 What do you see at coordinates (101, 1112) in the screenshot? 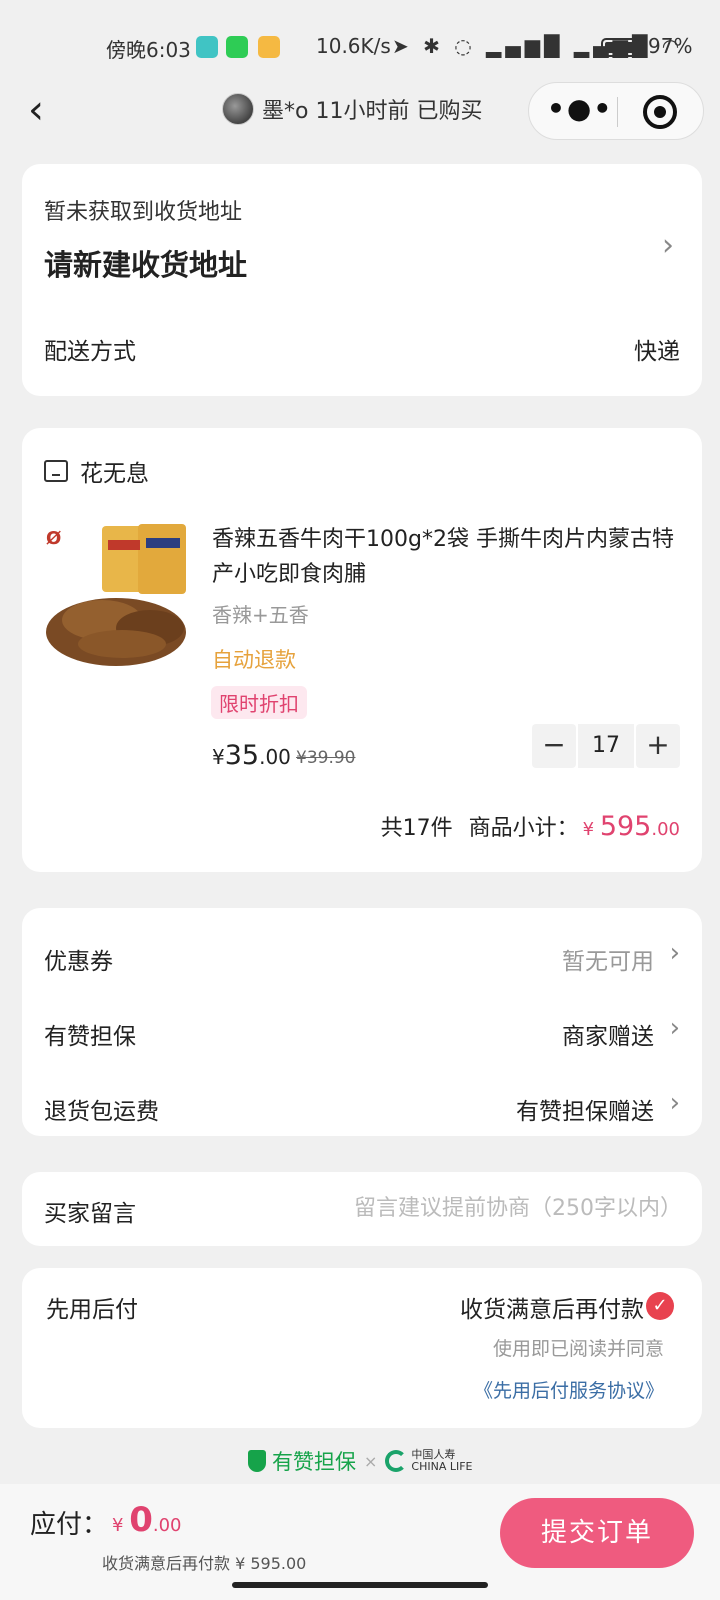
I see `return-shipping-label: 退货包运费` at bounding box center [101, 1112].